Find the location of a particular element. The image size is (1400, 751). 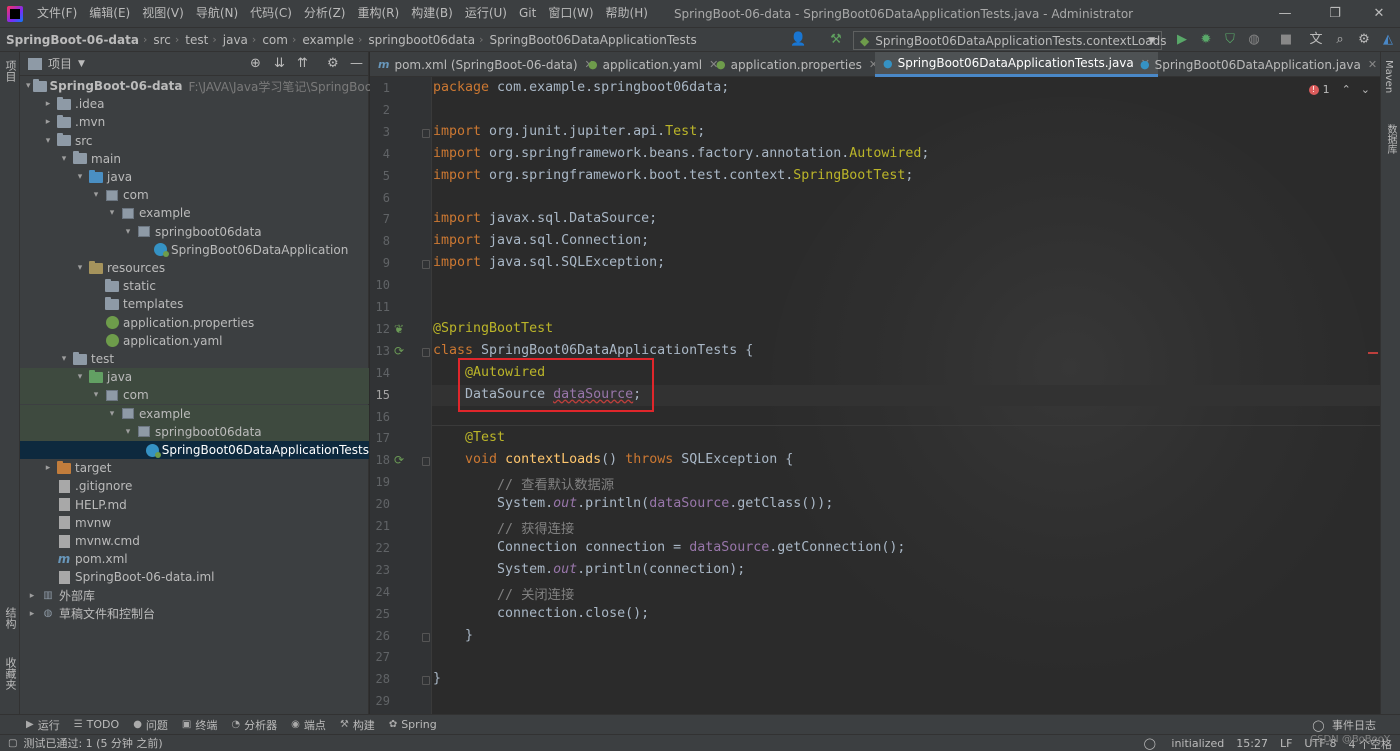

tree-item: ▸ target is located at coordinates (194, 468).